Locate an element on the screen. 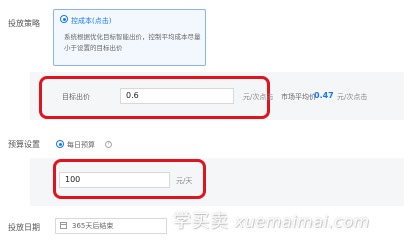 The width and height of the screenshot is (404, 251). strategy-radio is located at coordinates (64, 19).